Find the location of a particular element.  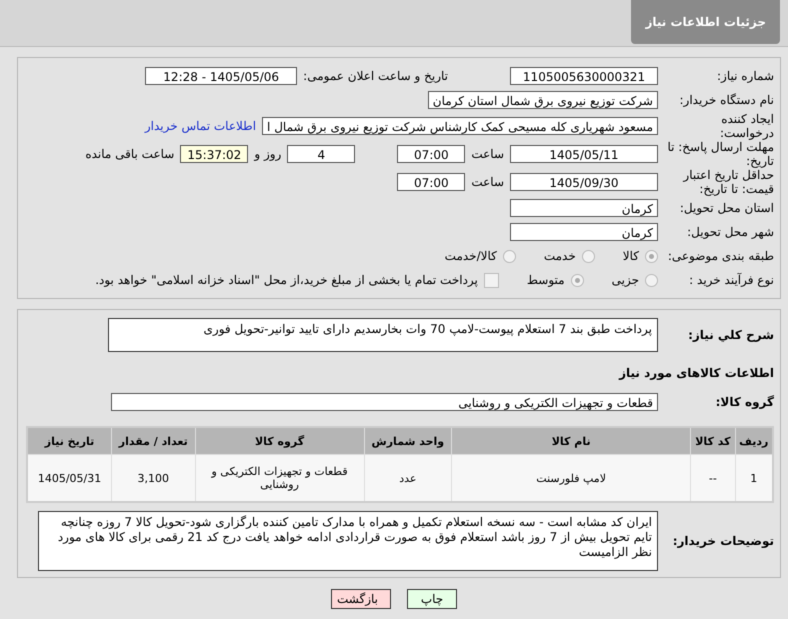

field-label: مهلت ارسال پاسخ: تا تاریخ: is located at coordinates (720, 154).